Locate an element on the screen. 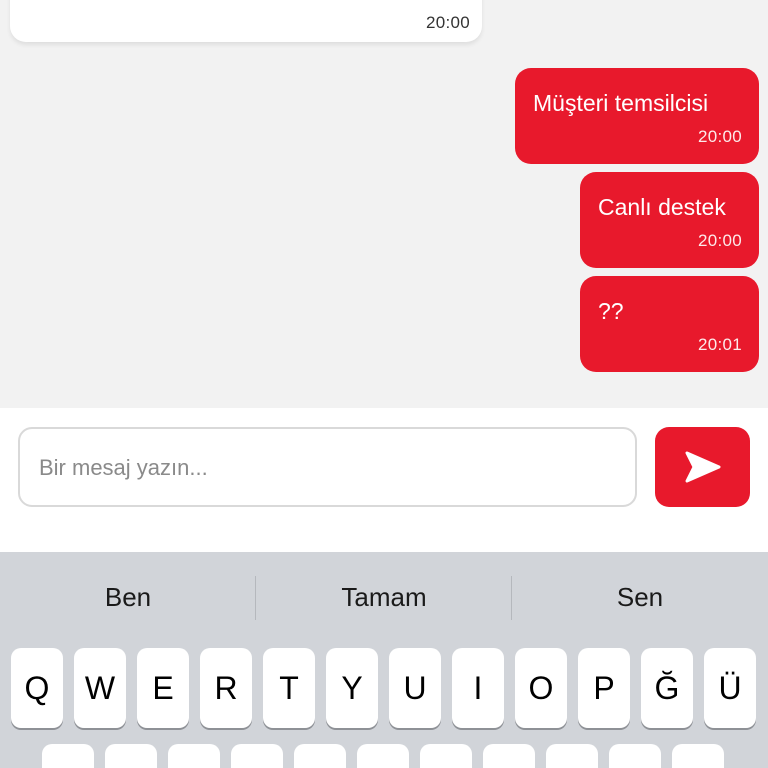 This screenshot has width=768, height=768. incoming-message-bubble: 20:00 is located at coordinates (246, 21).